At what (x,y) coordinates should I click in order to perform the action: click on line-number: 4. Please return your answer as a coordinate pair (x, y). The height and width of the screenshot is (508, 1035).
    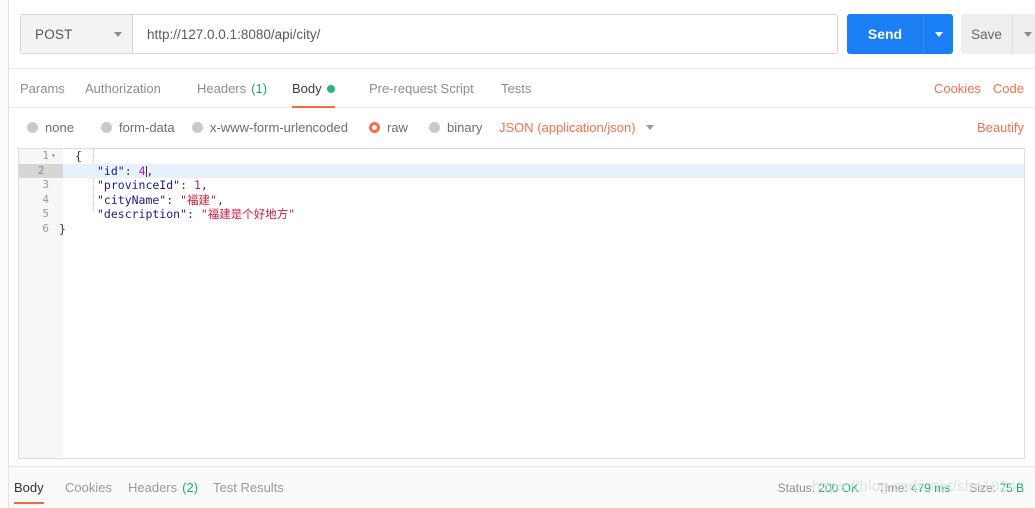
    Looking at the image, I should click on (45, 199).